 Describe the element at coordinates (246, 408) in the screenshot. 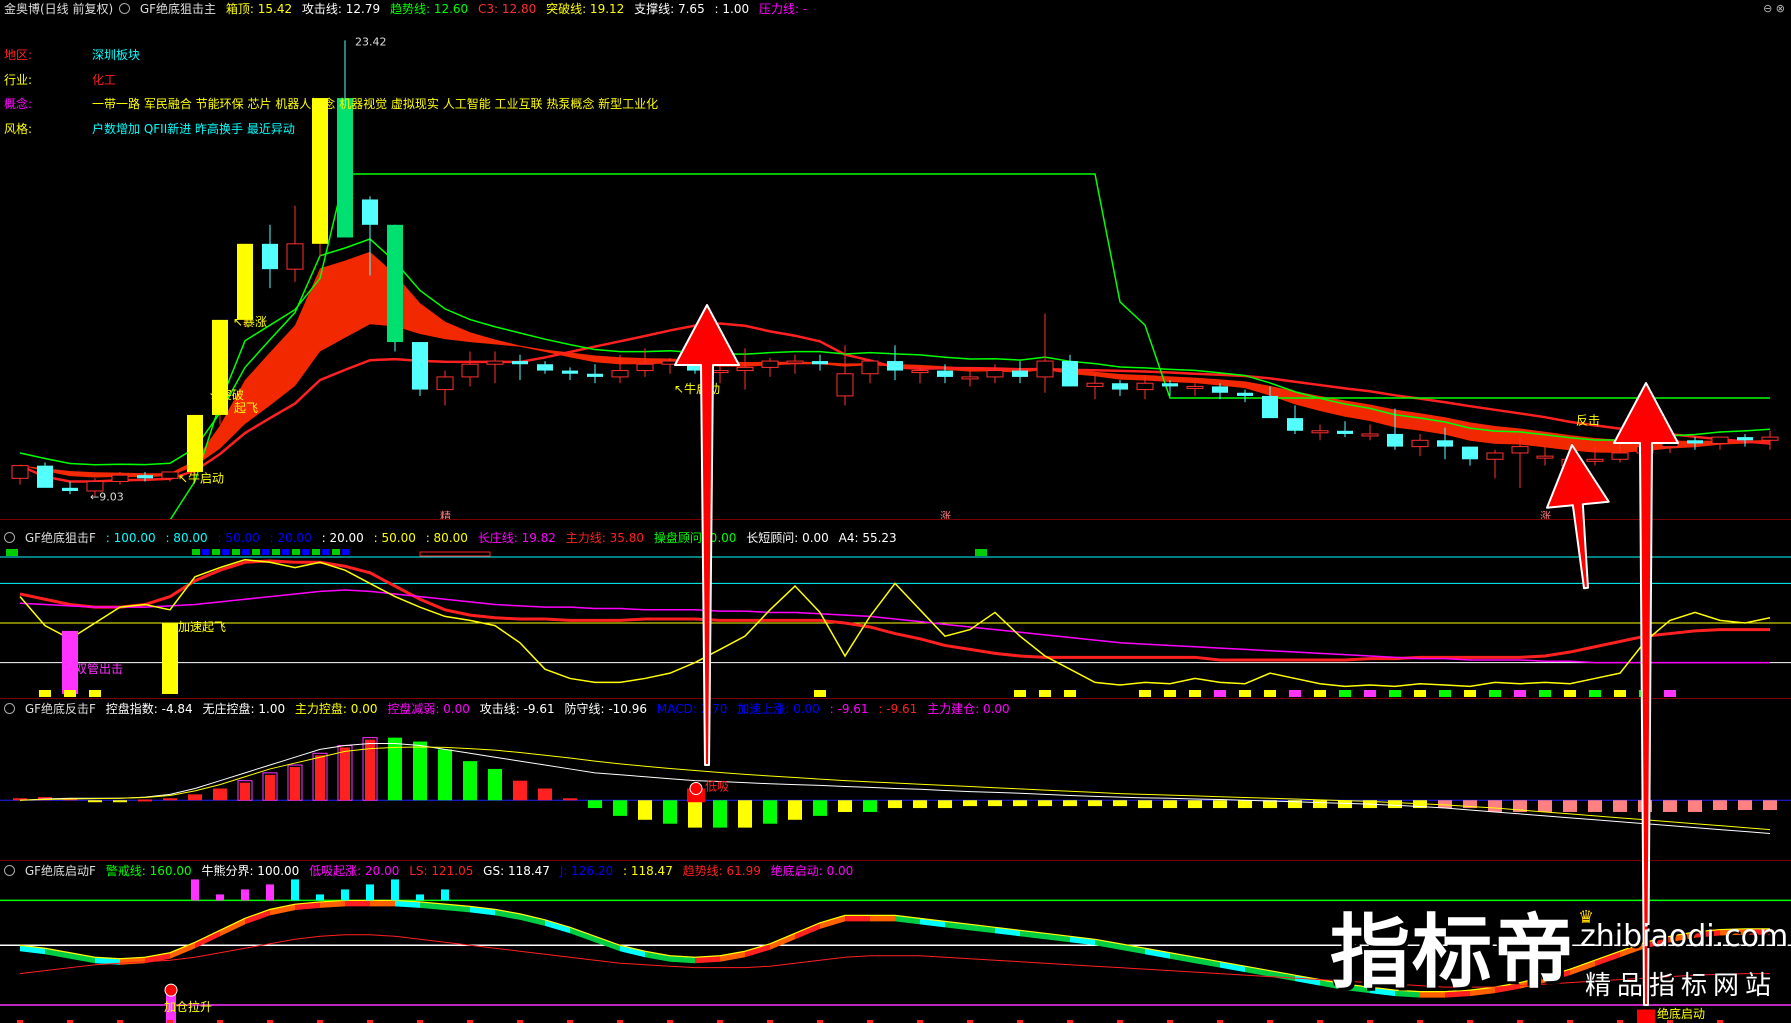

I see `signal-qifei-label: 起飞` at that location.